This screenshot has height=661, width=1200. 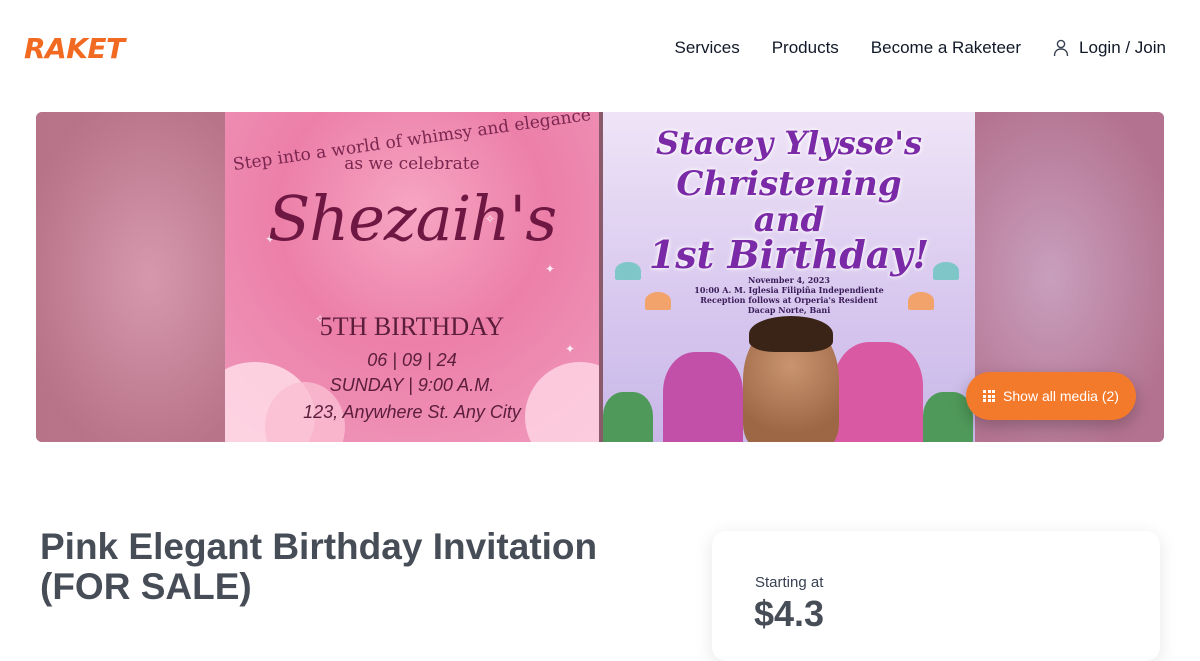 I want to click on listing-title-line-1: Pink Elegant Birthday Invitation, so click(x=319, y=546).